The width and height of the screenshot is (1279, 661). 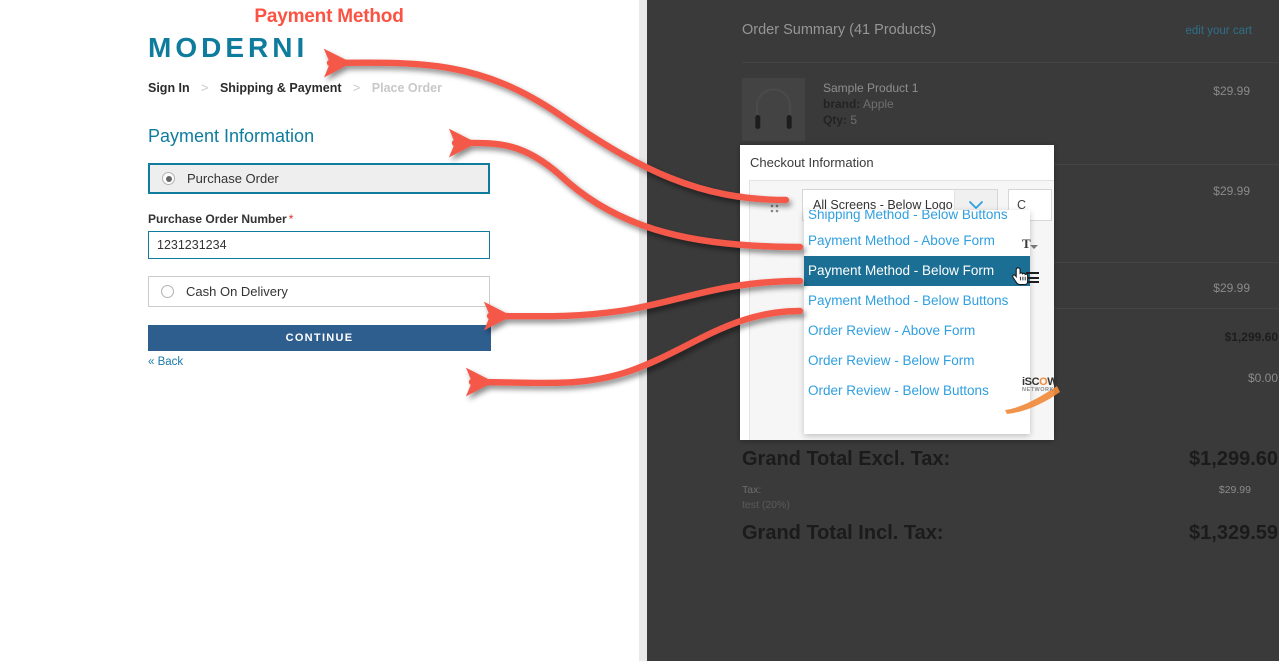 What do you see at coordinates (1262, 378) in the screenshot?
I see `shipping-value: $0.00` at bounding box center [1262, 378].